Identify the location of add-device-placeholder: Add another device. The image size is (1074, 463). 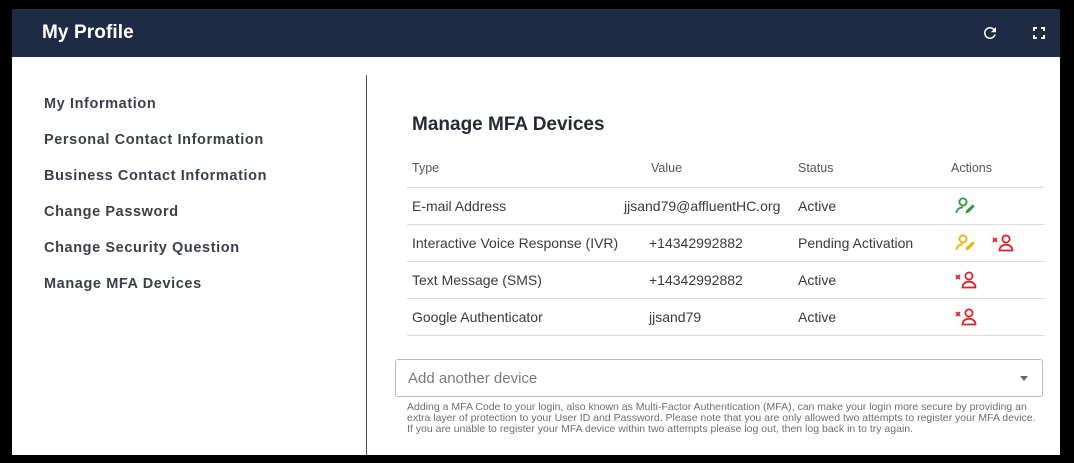
(473, 378).